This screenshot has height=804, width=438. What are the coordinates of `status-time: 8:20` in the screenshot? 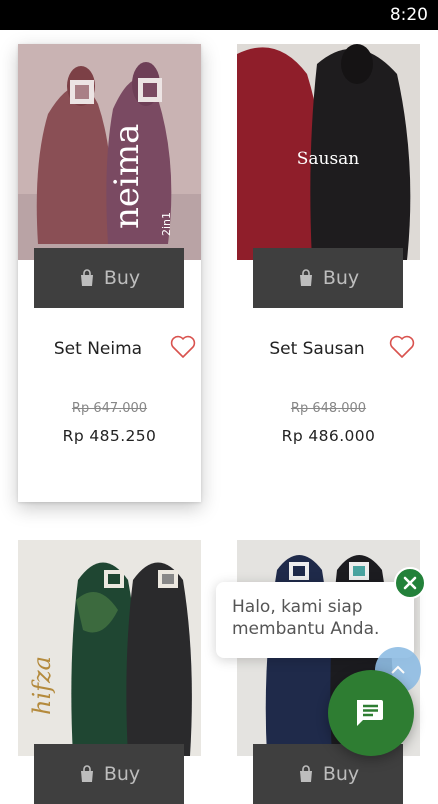 It's located at (408, 15).